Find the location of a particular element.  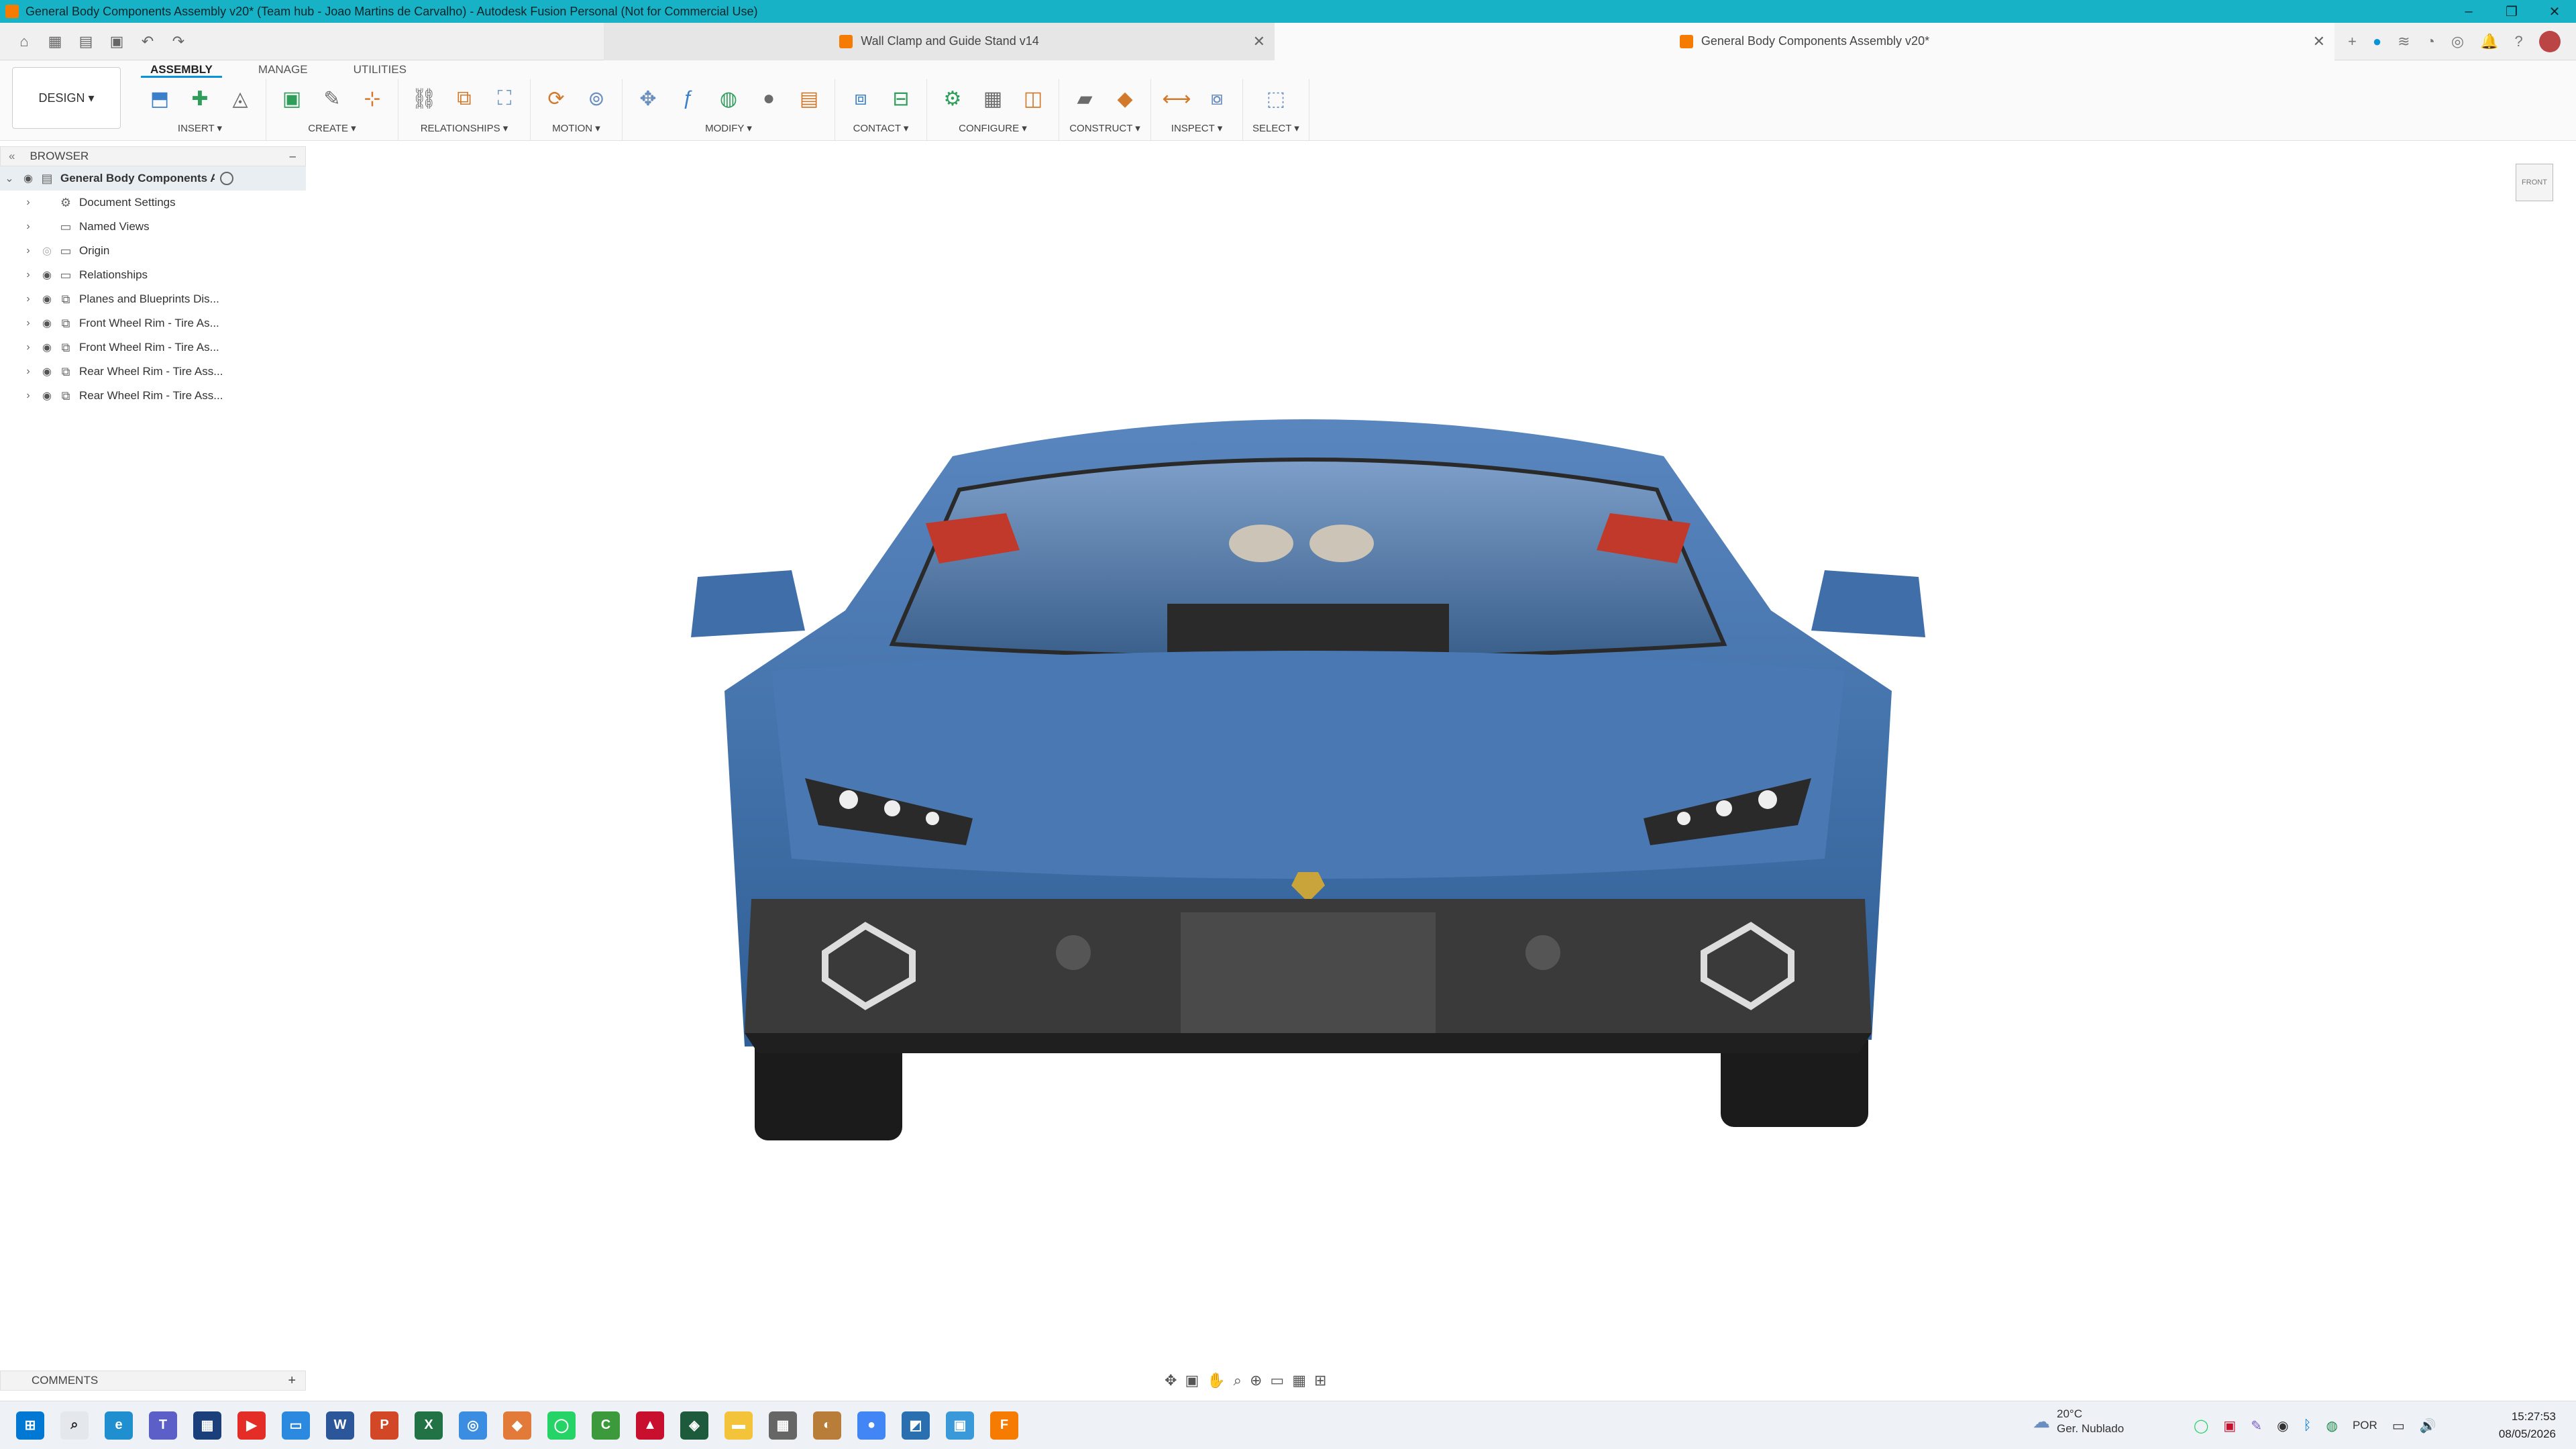

move-icon: ✥ is located at coordinates (648, 99).